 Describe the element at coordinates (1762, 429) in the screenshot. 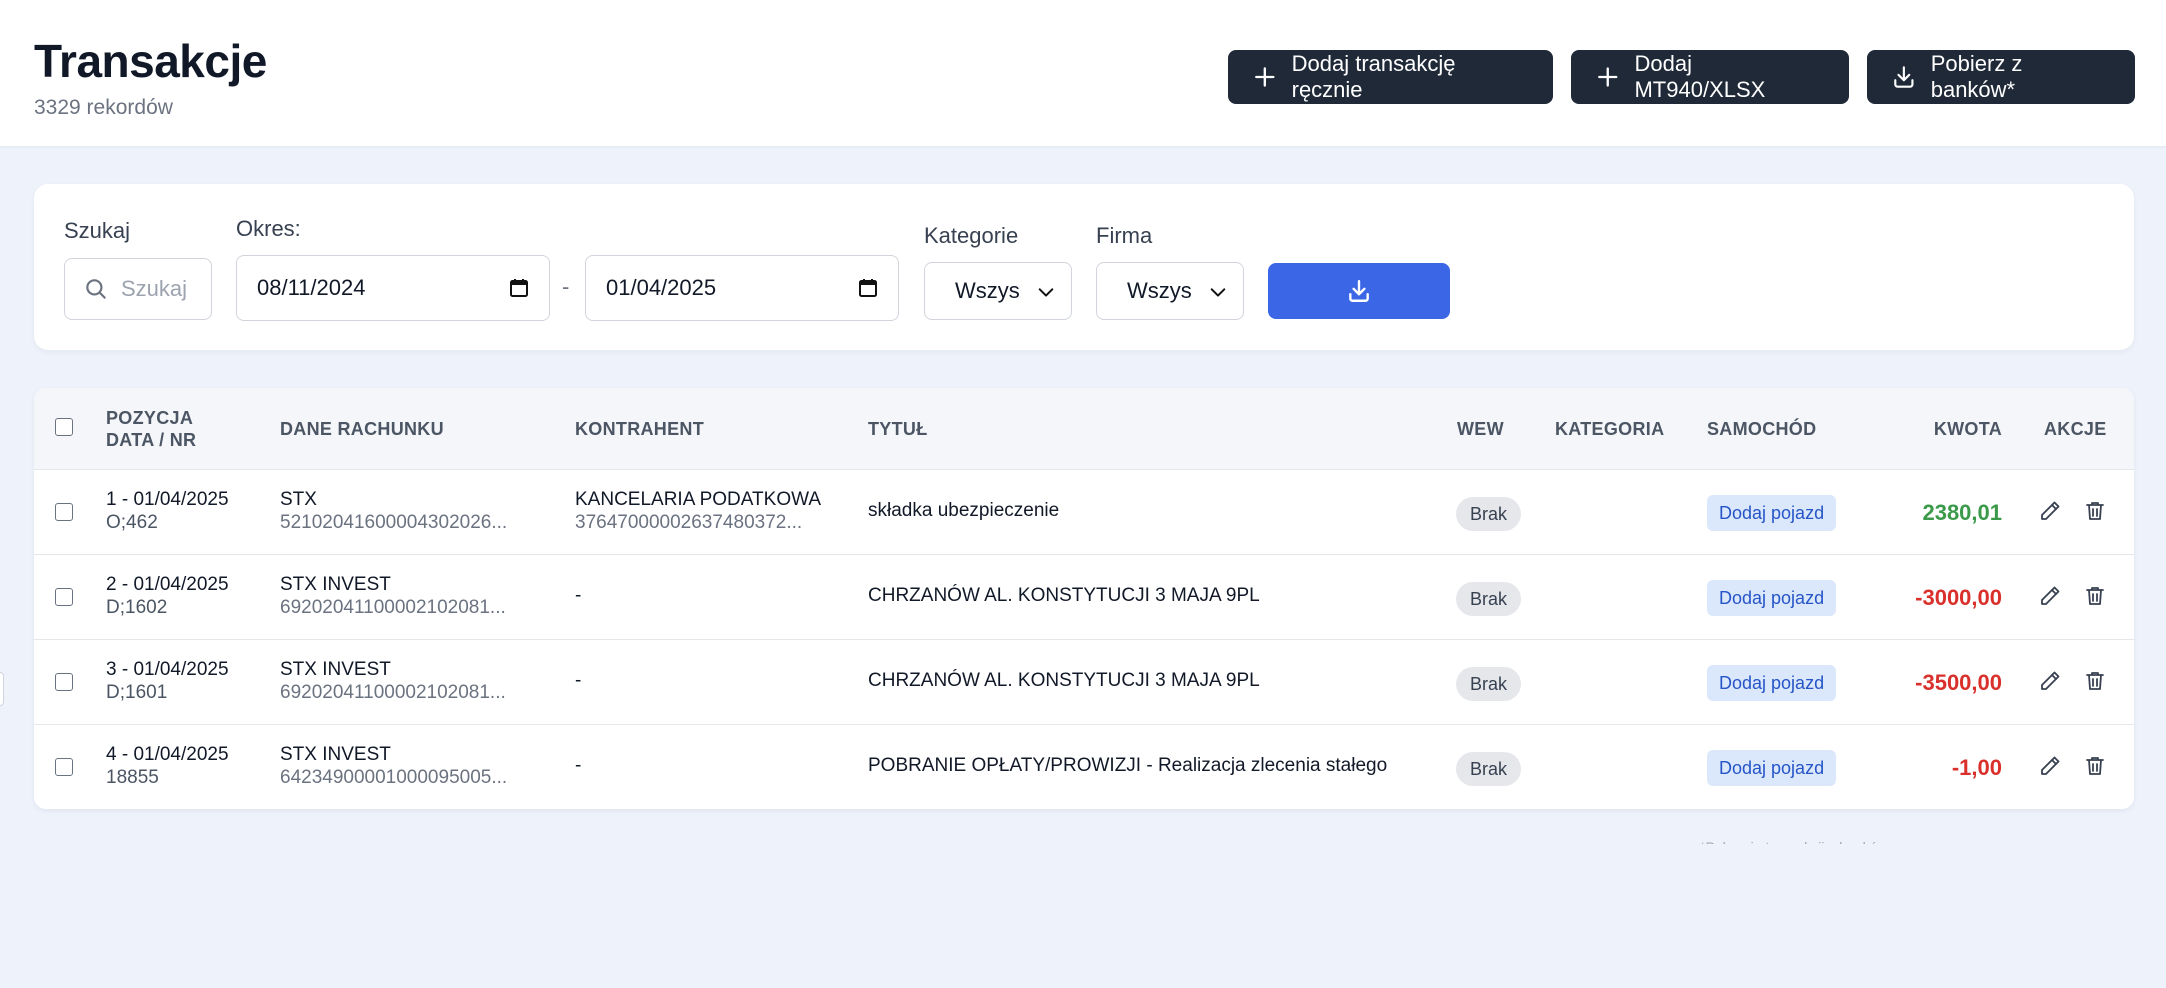

I see `header-car: SAMOCHÓD` at that location.